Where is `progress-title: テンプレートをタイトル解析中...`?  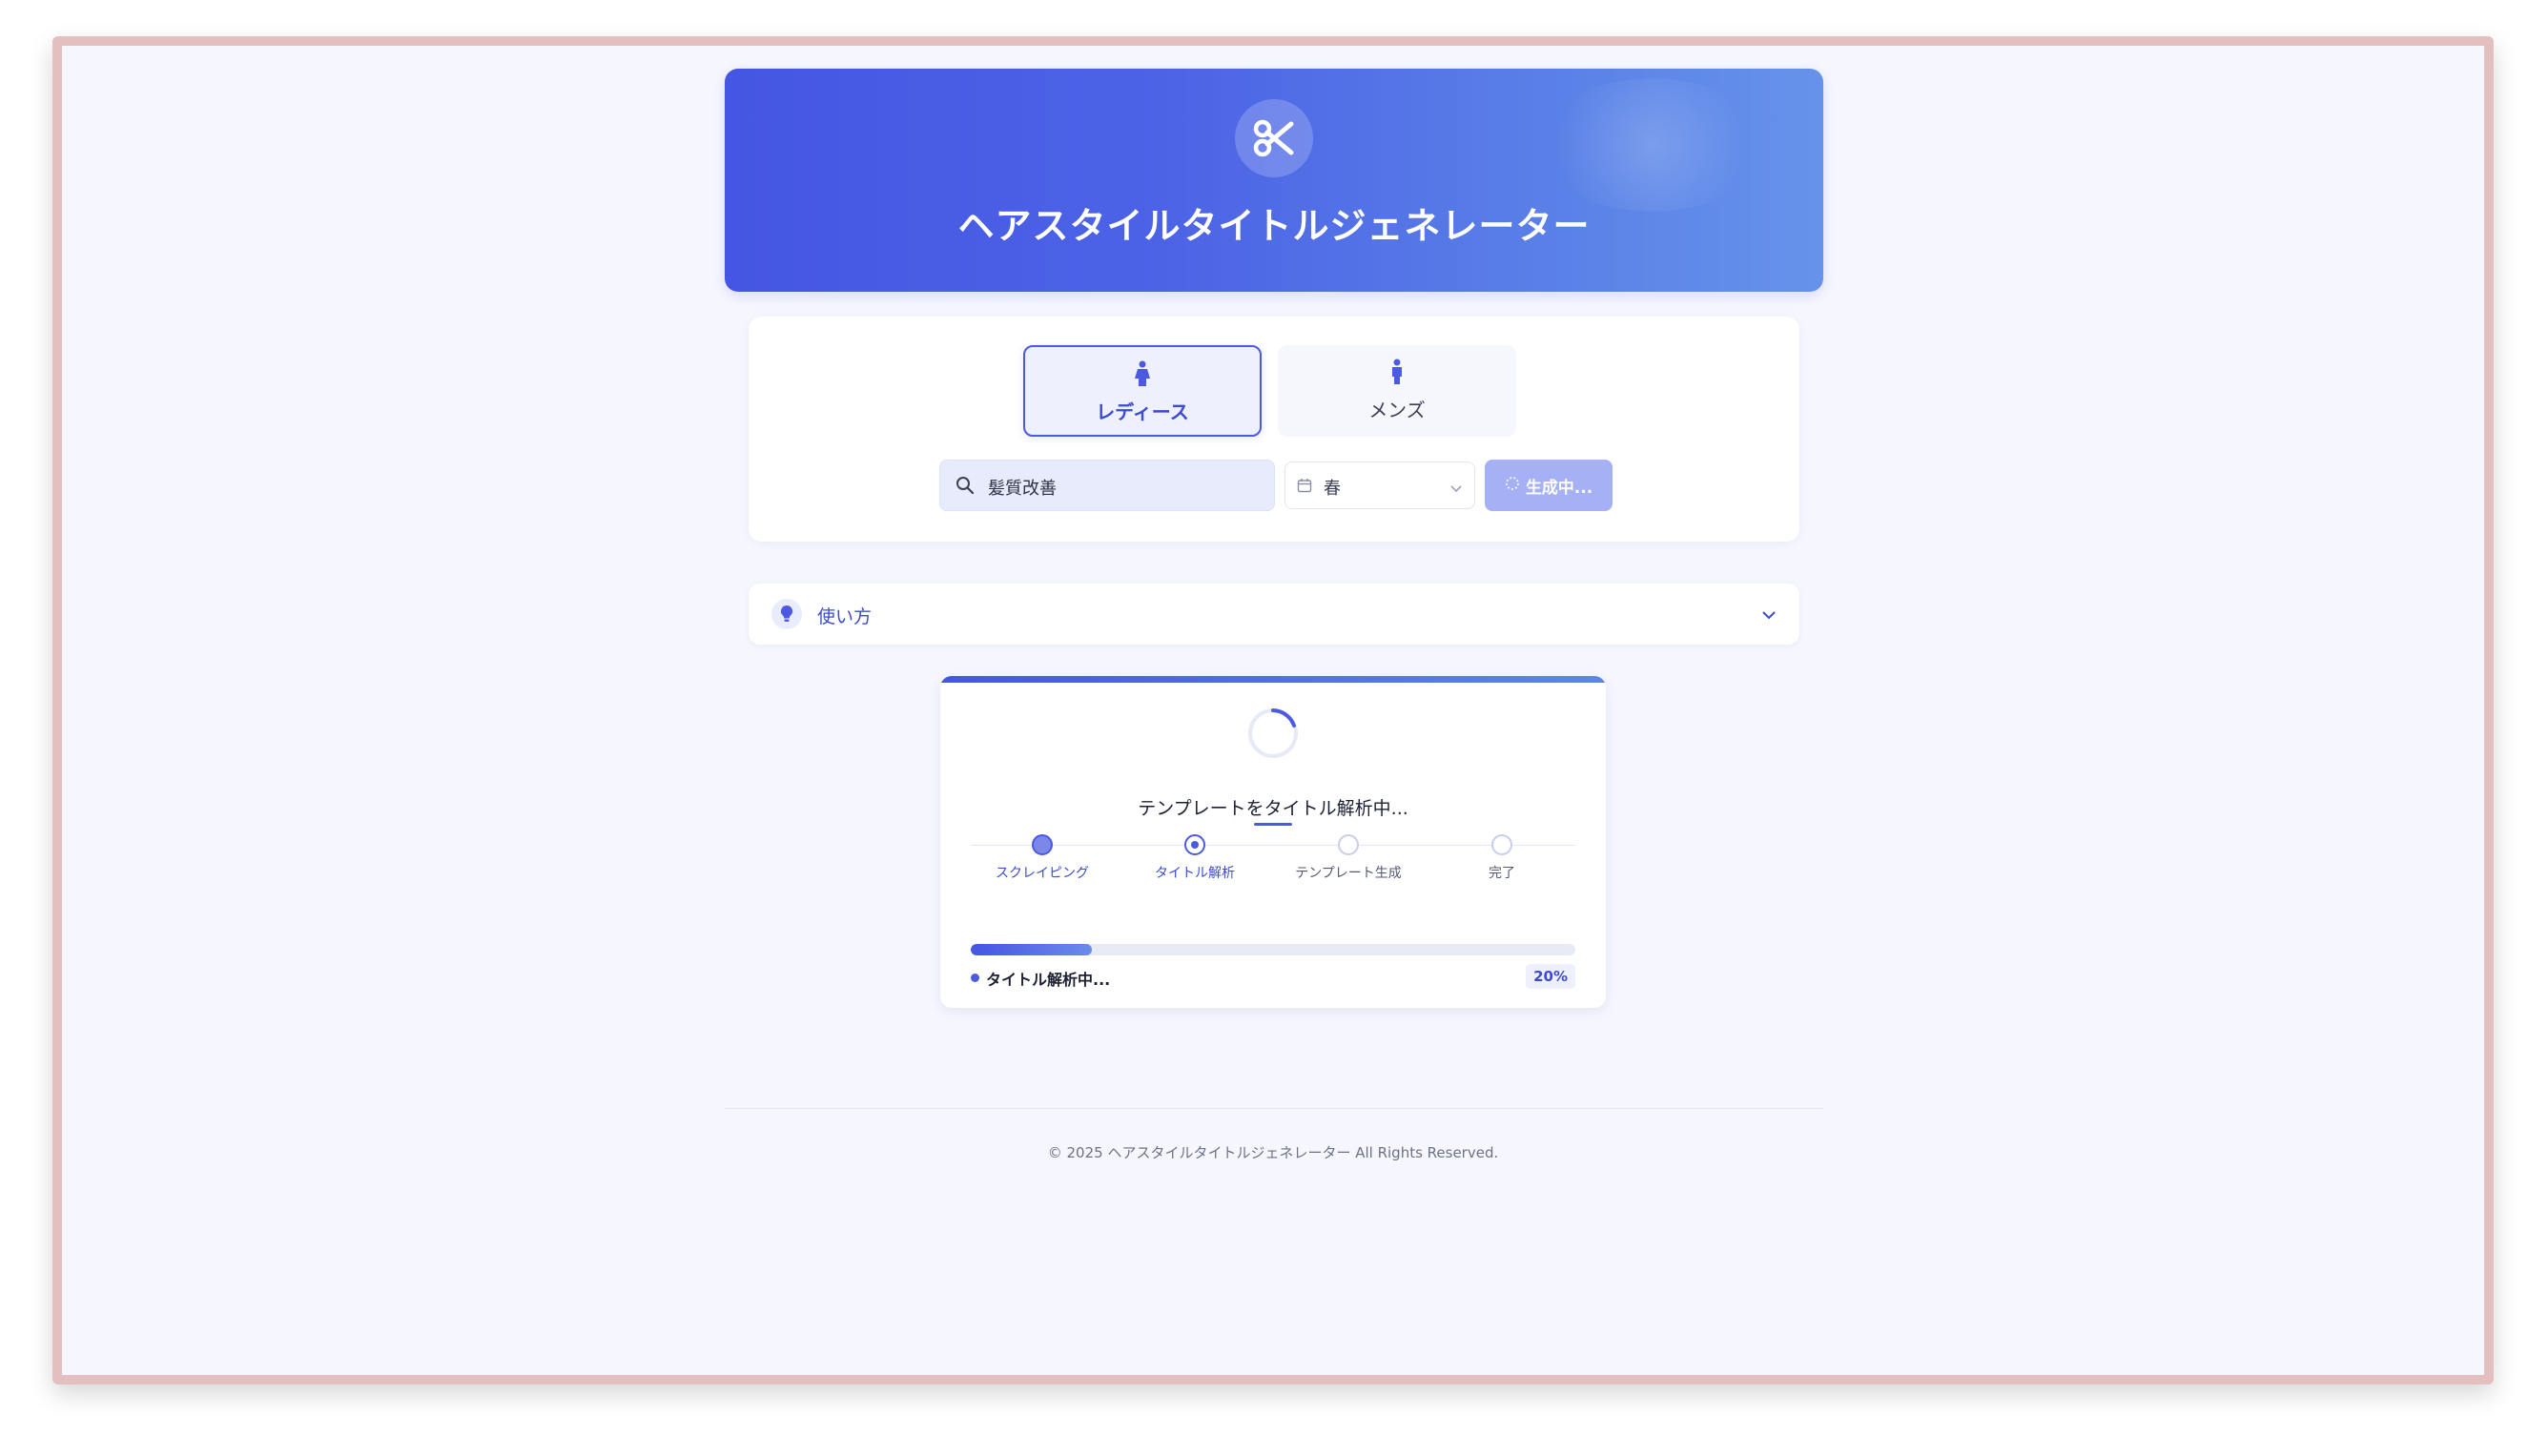 progress-title: テンプレートをタイトル解析中... is located at coordinates (1273, 809).